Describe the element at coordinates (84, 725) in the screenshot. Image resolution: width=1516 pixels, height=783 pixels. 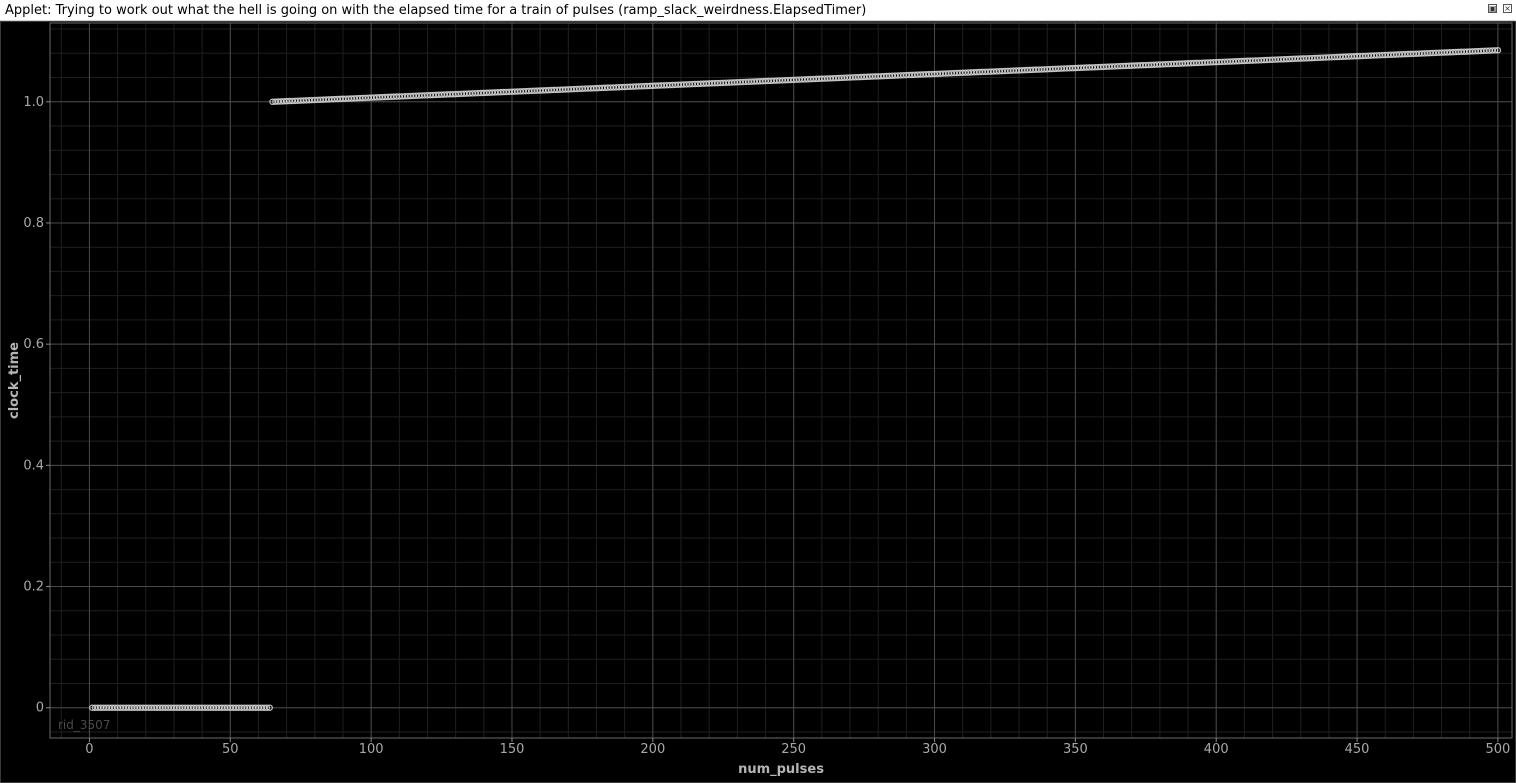
I see `run-id-watermark: rid_3507` at that location.